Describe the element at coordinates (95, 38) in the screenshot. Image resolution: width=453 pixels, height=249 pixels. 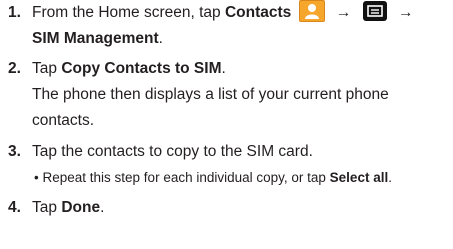
I see `sim-management-label: SIM Management` at that location.